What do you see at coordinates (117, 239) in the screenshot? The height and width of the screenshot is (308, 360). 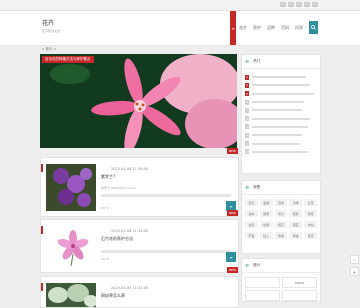 I see `post-title: 石竹花的养护方法` at bounding box center [117, 239].